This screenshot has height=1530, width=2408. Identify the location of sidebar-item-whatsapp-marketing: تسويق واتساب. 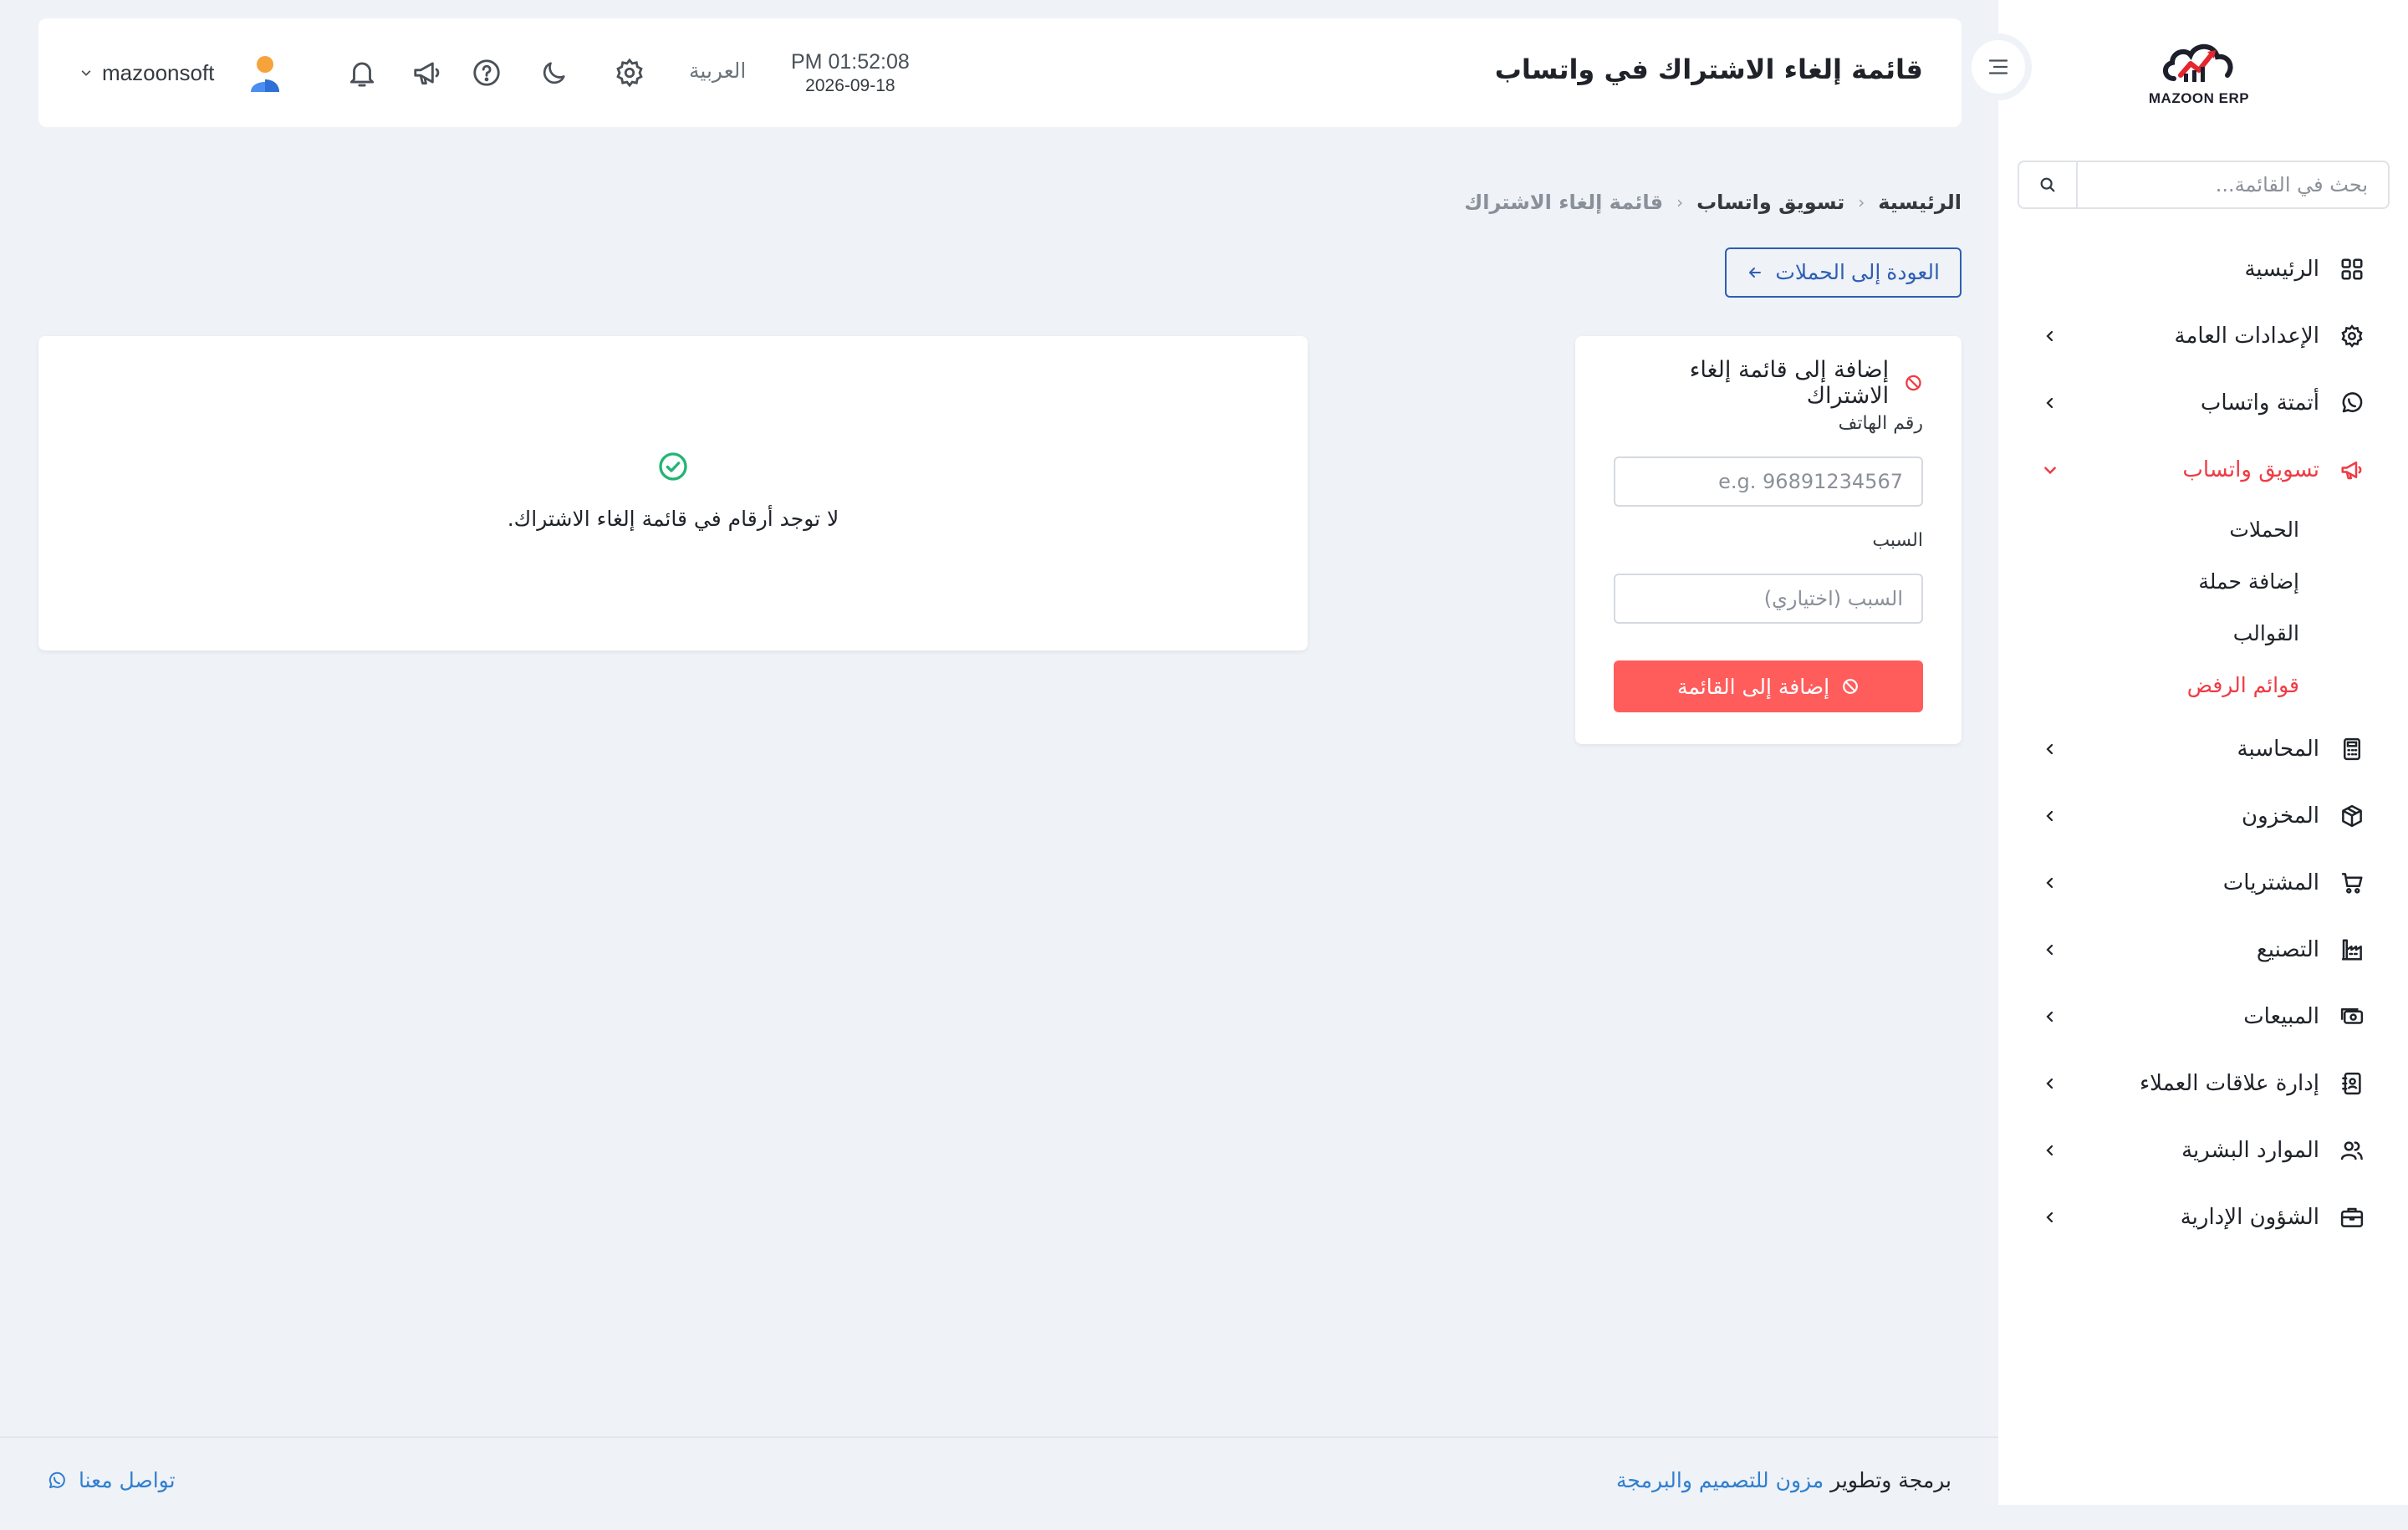
(2203, 469).